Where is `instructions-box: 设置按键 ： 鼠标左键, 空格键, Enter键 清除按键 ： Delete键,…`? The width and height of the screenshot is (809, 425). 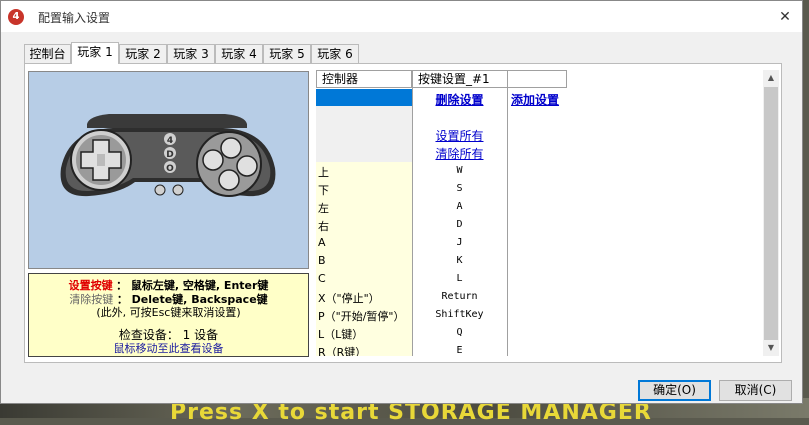
instructions-box: 设置按键 ： 鼠标左键, 空格键, Enter键 清除按键 ： Delete键,… is located at coordinates (168, 315).